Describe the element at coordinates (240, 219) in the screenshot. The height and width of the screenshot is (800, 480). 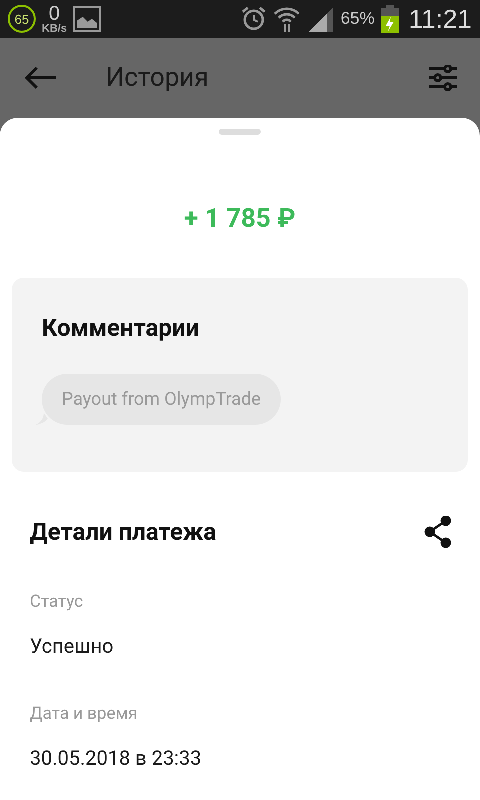
I see `payment-amount: + 1 785 ₽` at that location.